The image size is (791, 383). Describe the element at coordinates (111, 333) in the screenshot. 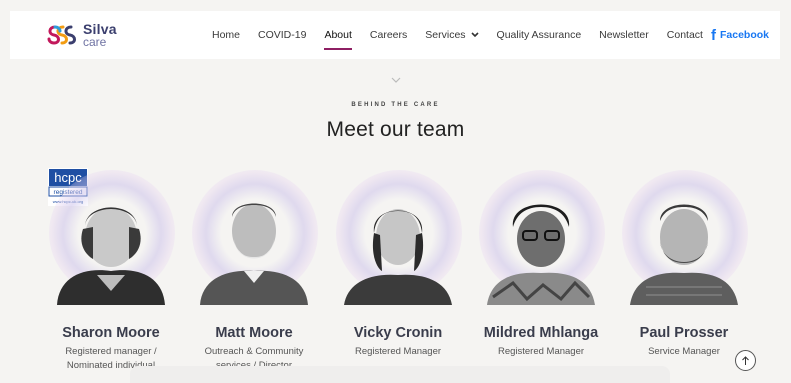

I see `team-member-name: Sharon Moore` at that location.